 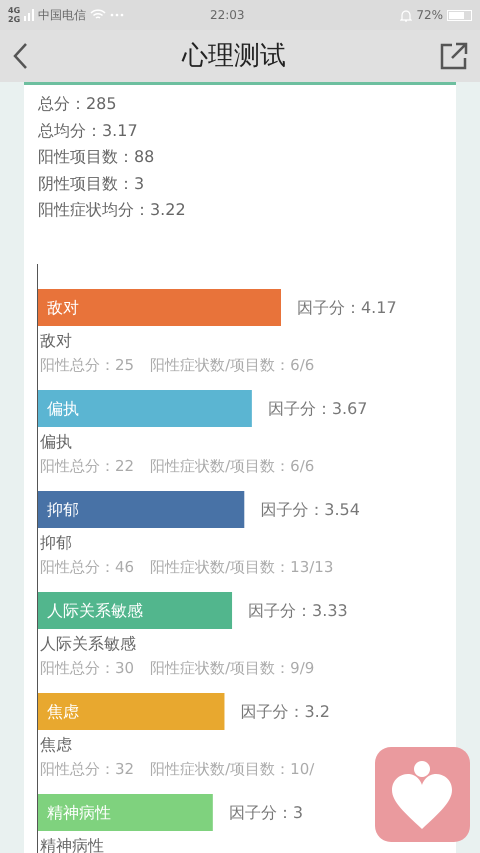 I want to click on bar-label: 精神病性, so click(x=79, y=812).